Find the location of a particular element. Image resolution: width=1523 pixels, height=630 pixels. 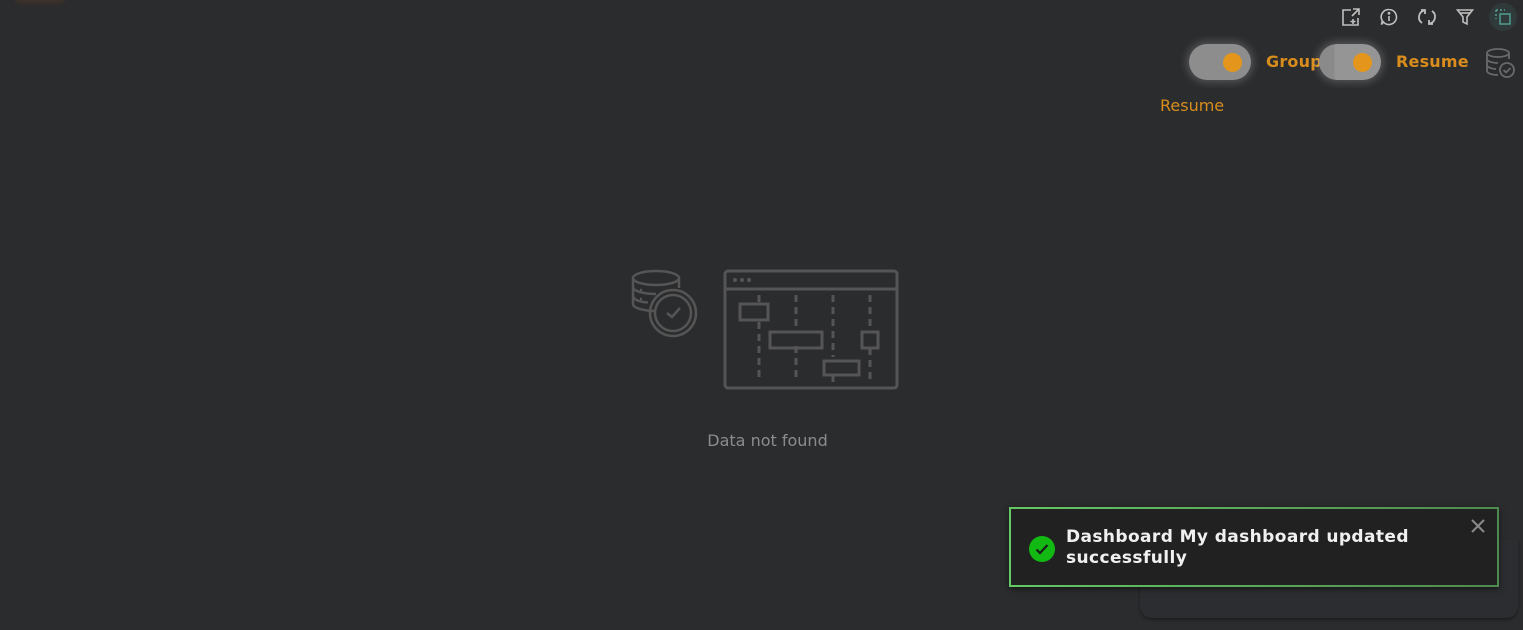

export-button is located at coordinates (1351, 17).